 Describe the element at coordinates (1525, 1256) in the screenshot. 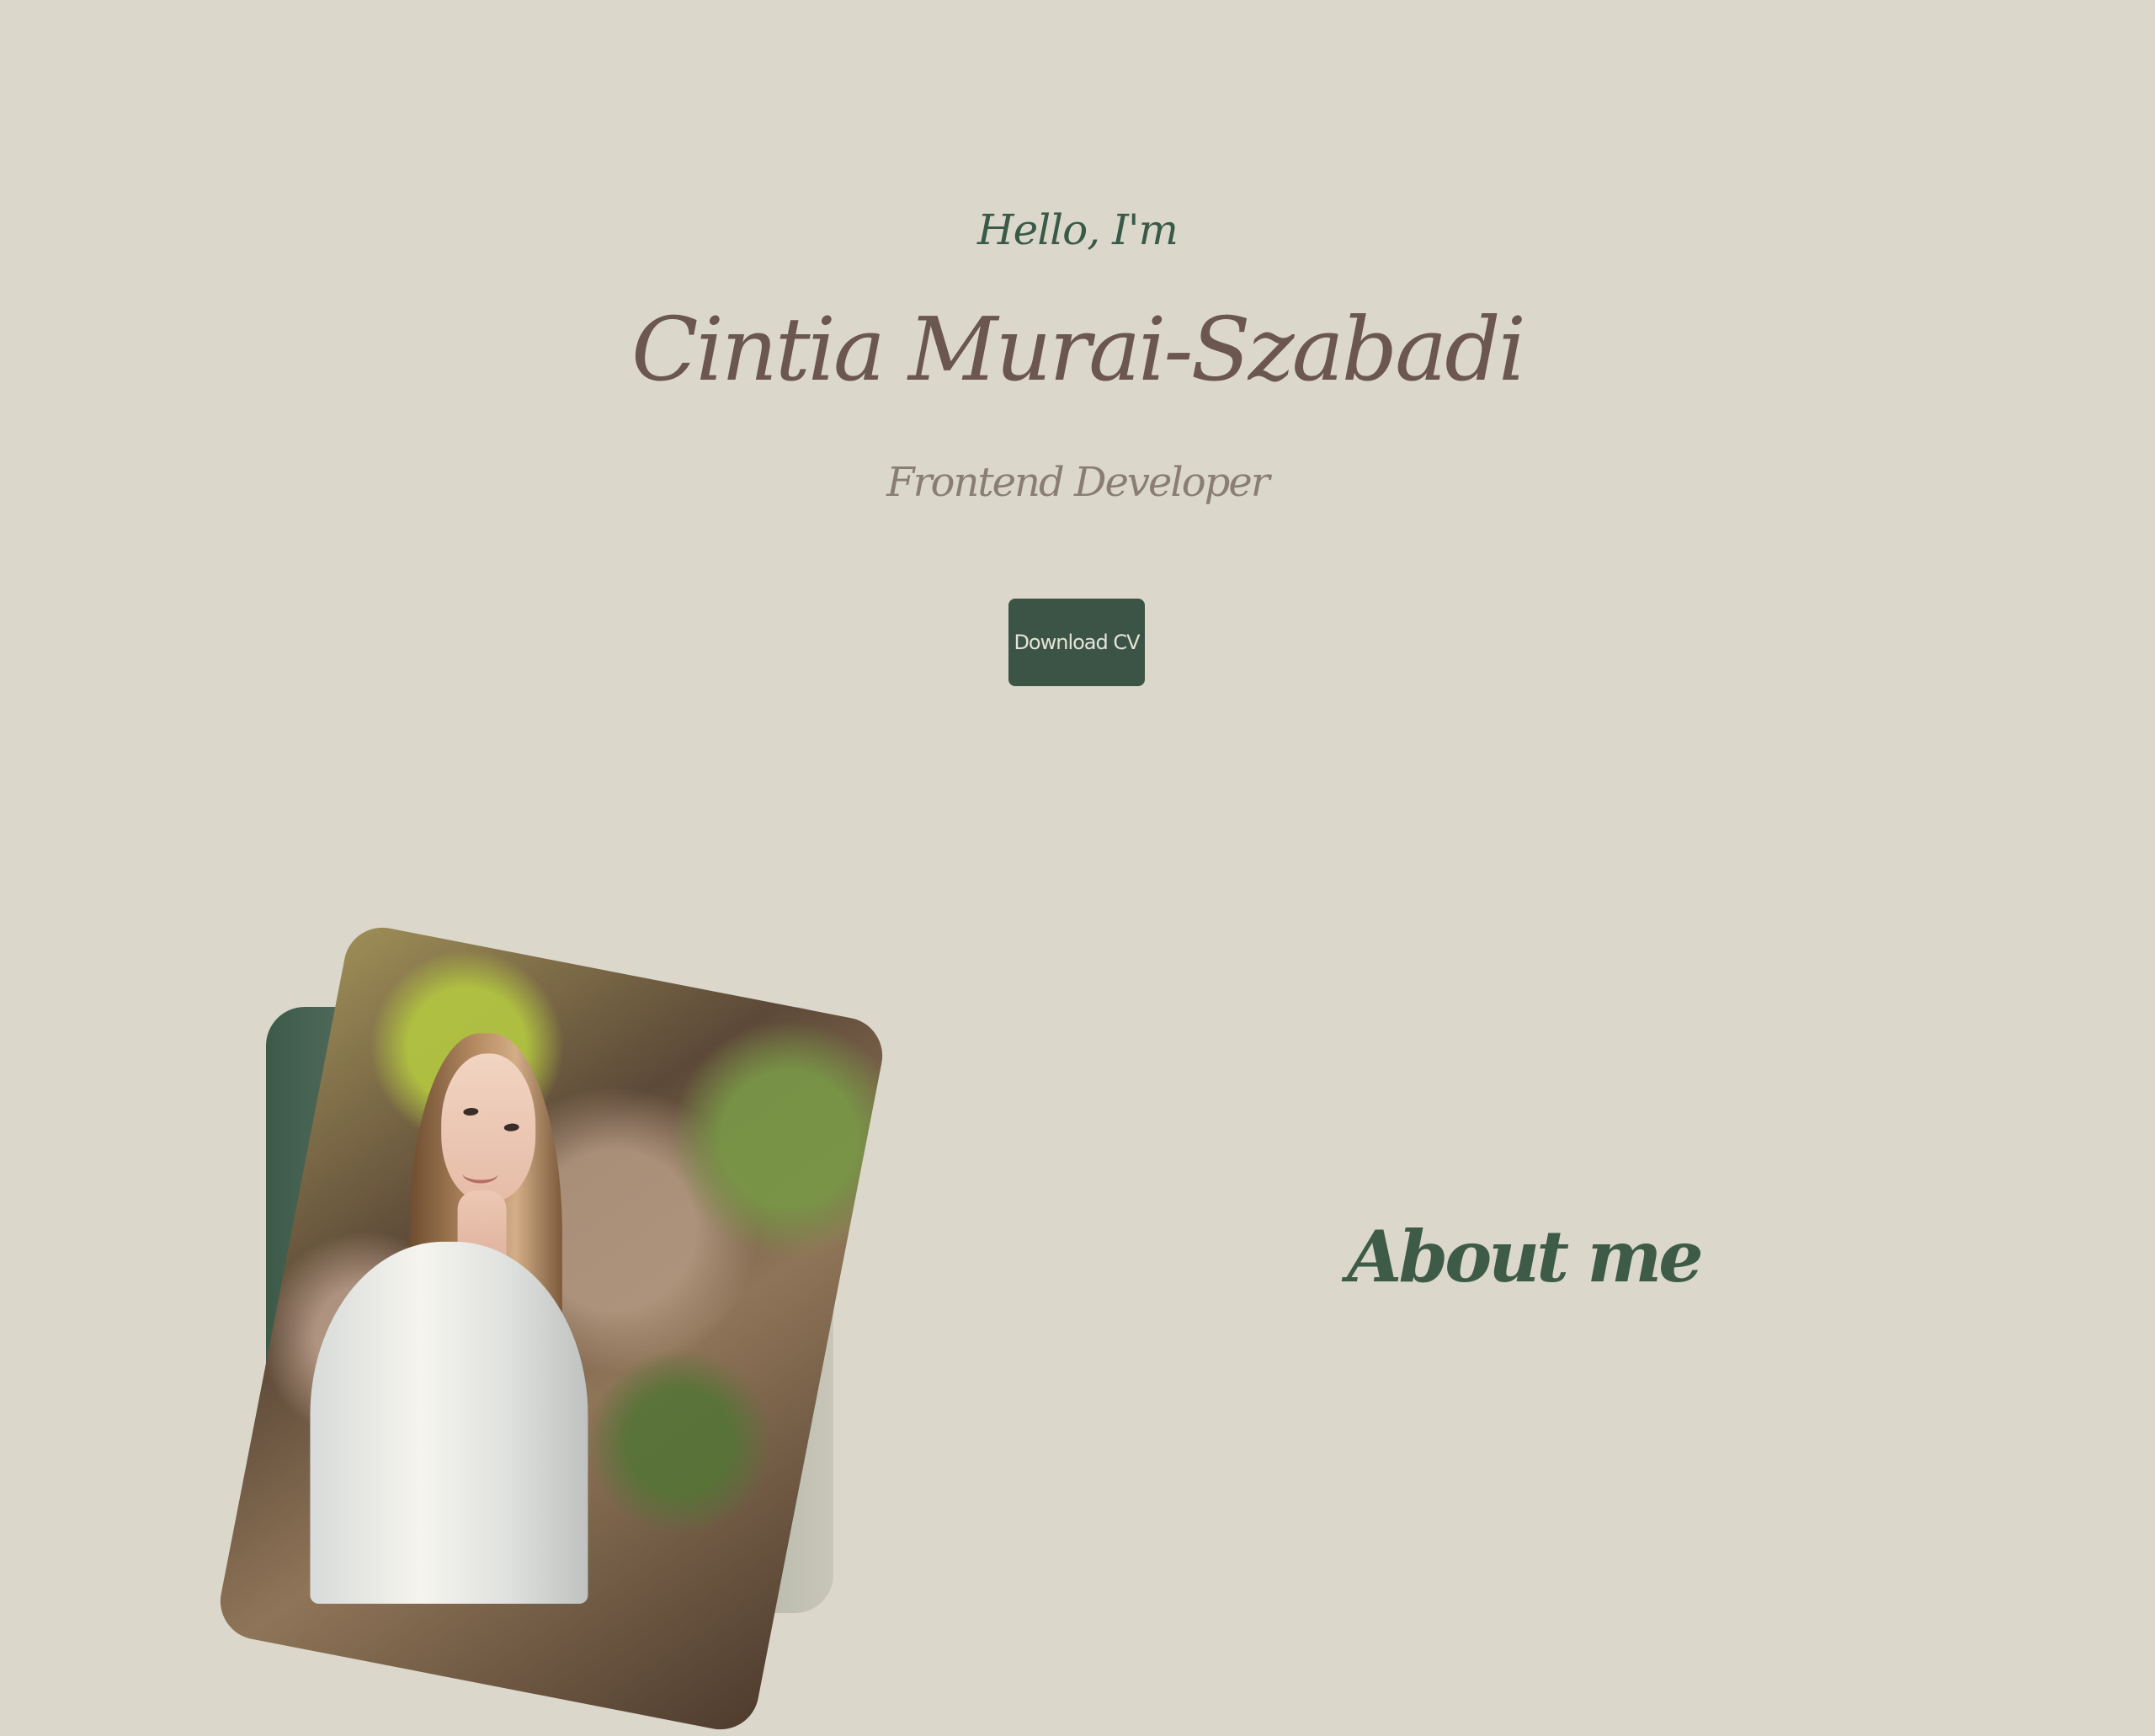

I see `about-heading: About me` at that location.